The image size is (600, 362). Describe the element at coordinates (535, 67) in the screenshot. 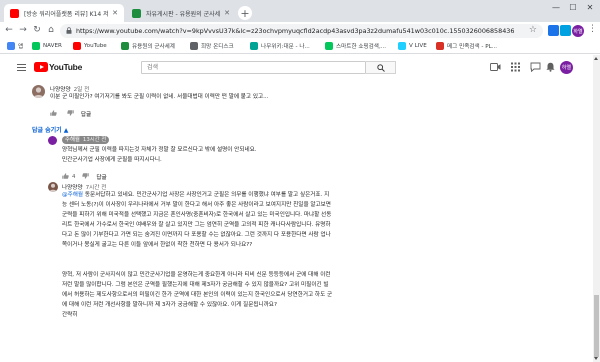

I see `messages-icon` at that location.